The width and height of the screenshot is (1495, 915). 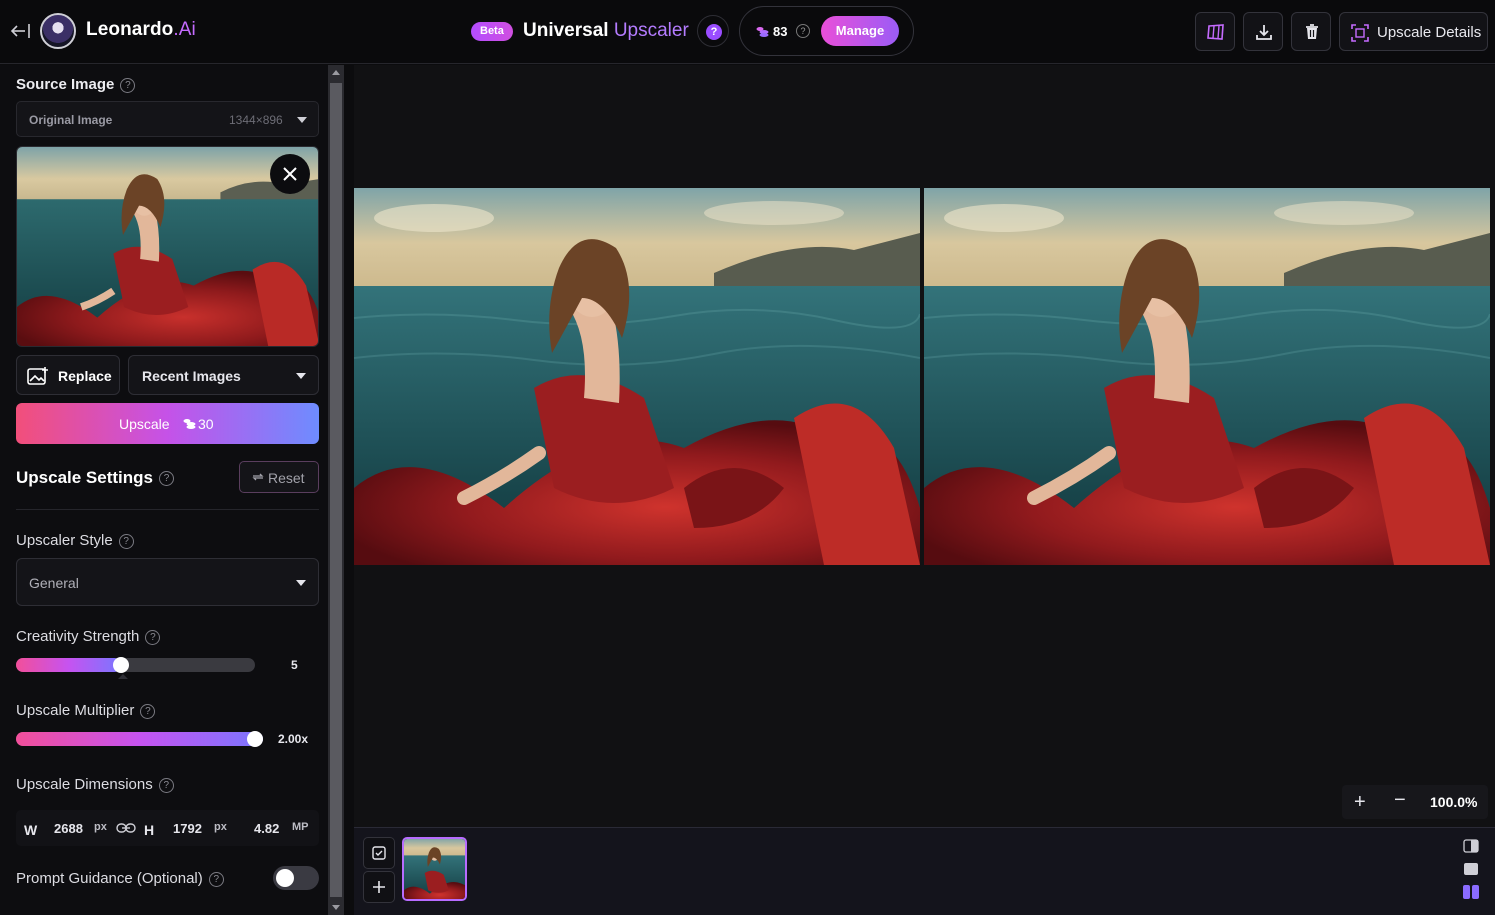 I want to click on single-view-icon, so click(x=1471, y=869).